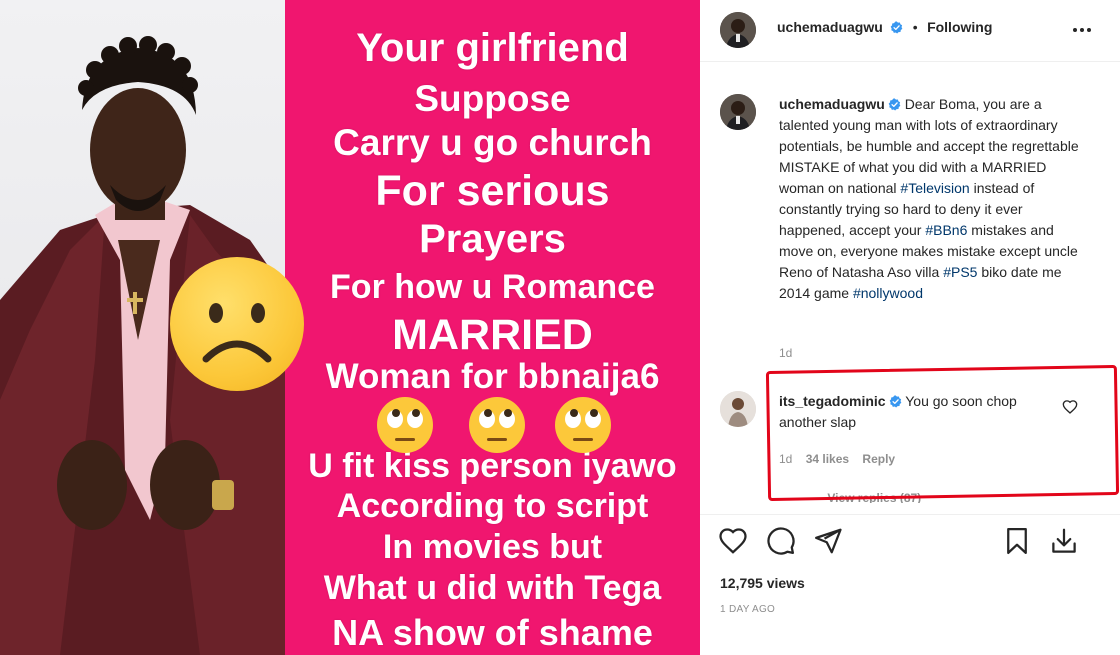 Image resolution: width=1120 pixels, height=655 pixels. I want to click on header-author-line: uchemaduagwu • Following, so click(884, 28).